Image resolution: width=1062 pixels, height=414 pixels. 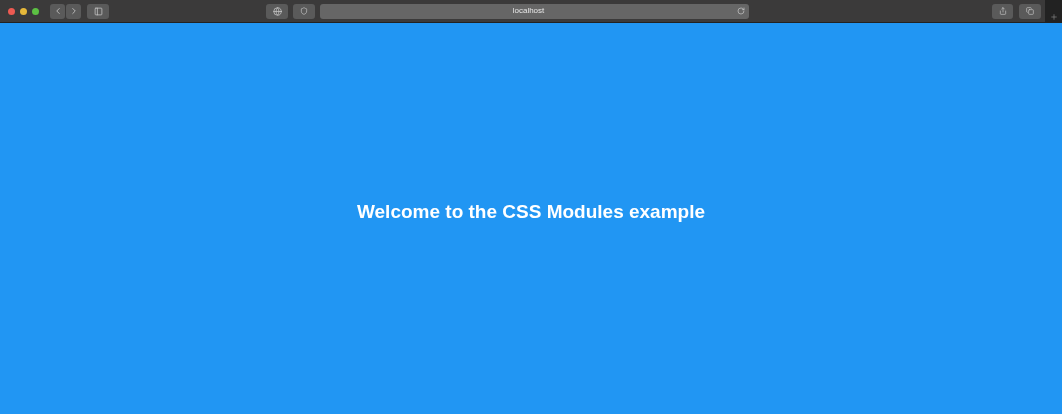 What do you see at coordinates (741, 11) in the screenshot?
I see `reload-icon` at bounding box center [741, 11].